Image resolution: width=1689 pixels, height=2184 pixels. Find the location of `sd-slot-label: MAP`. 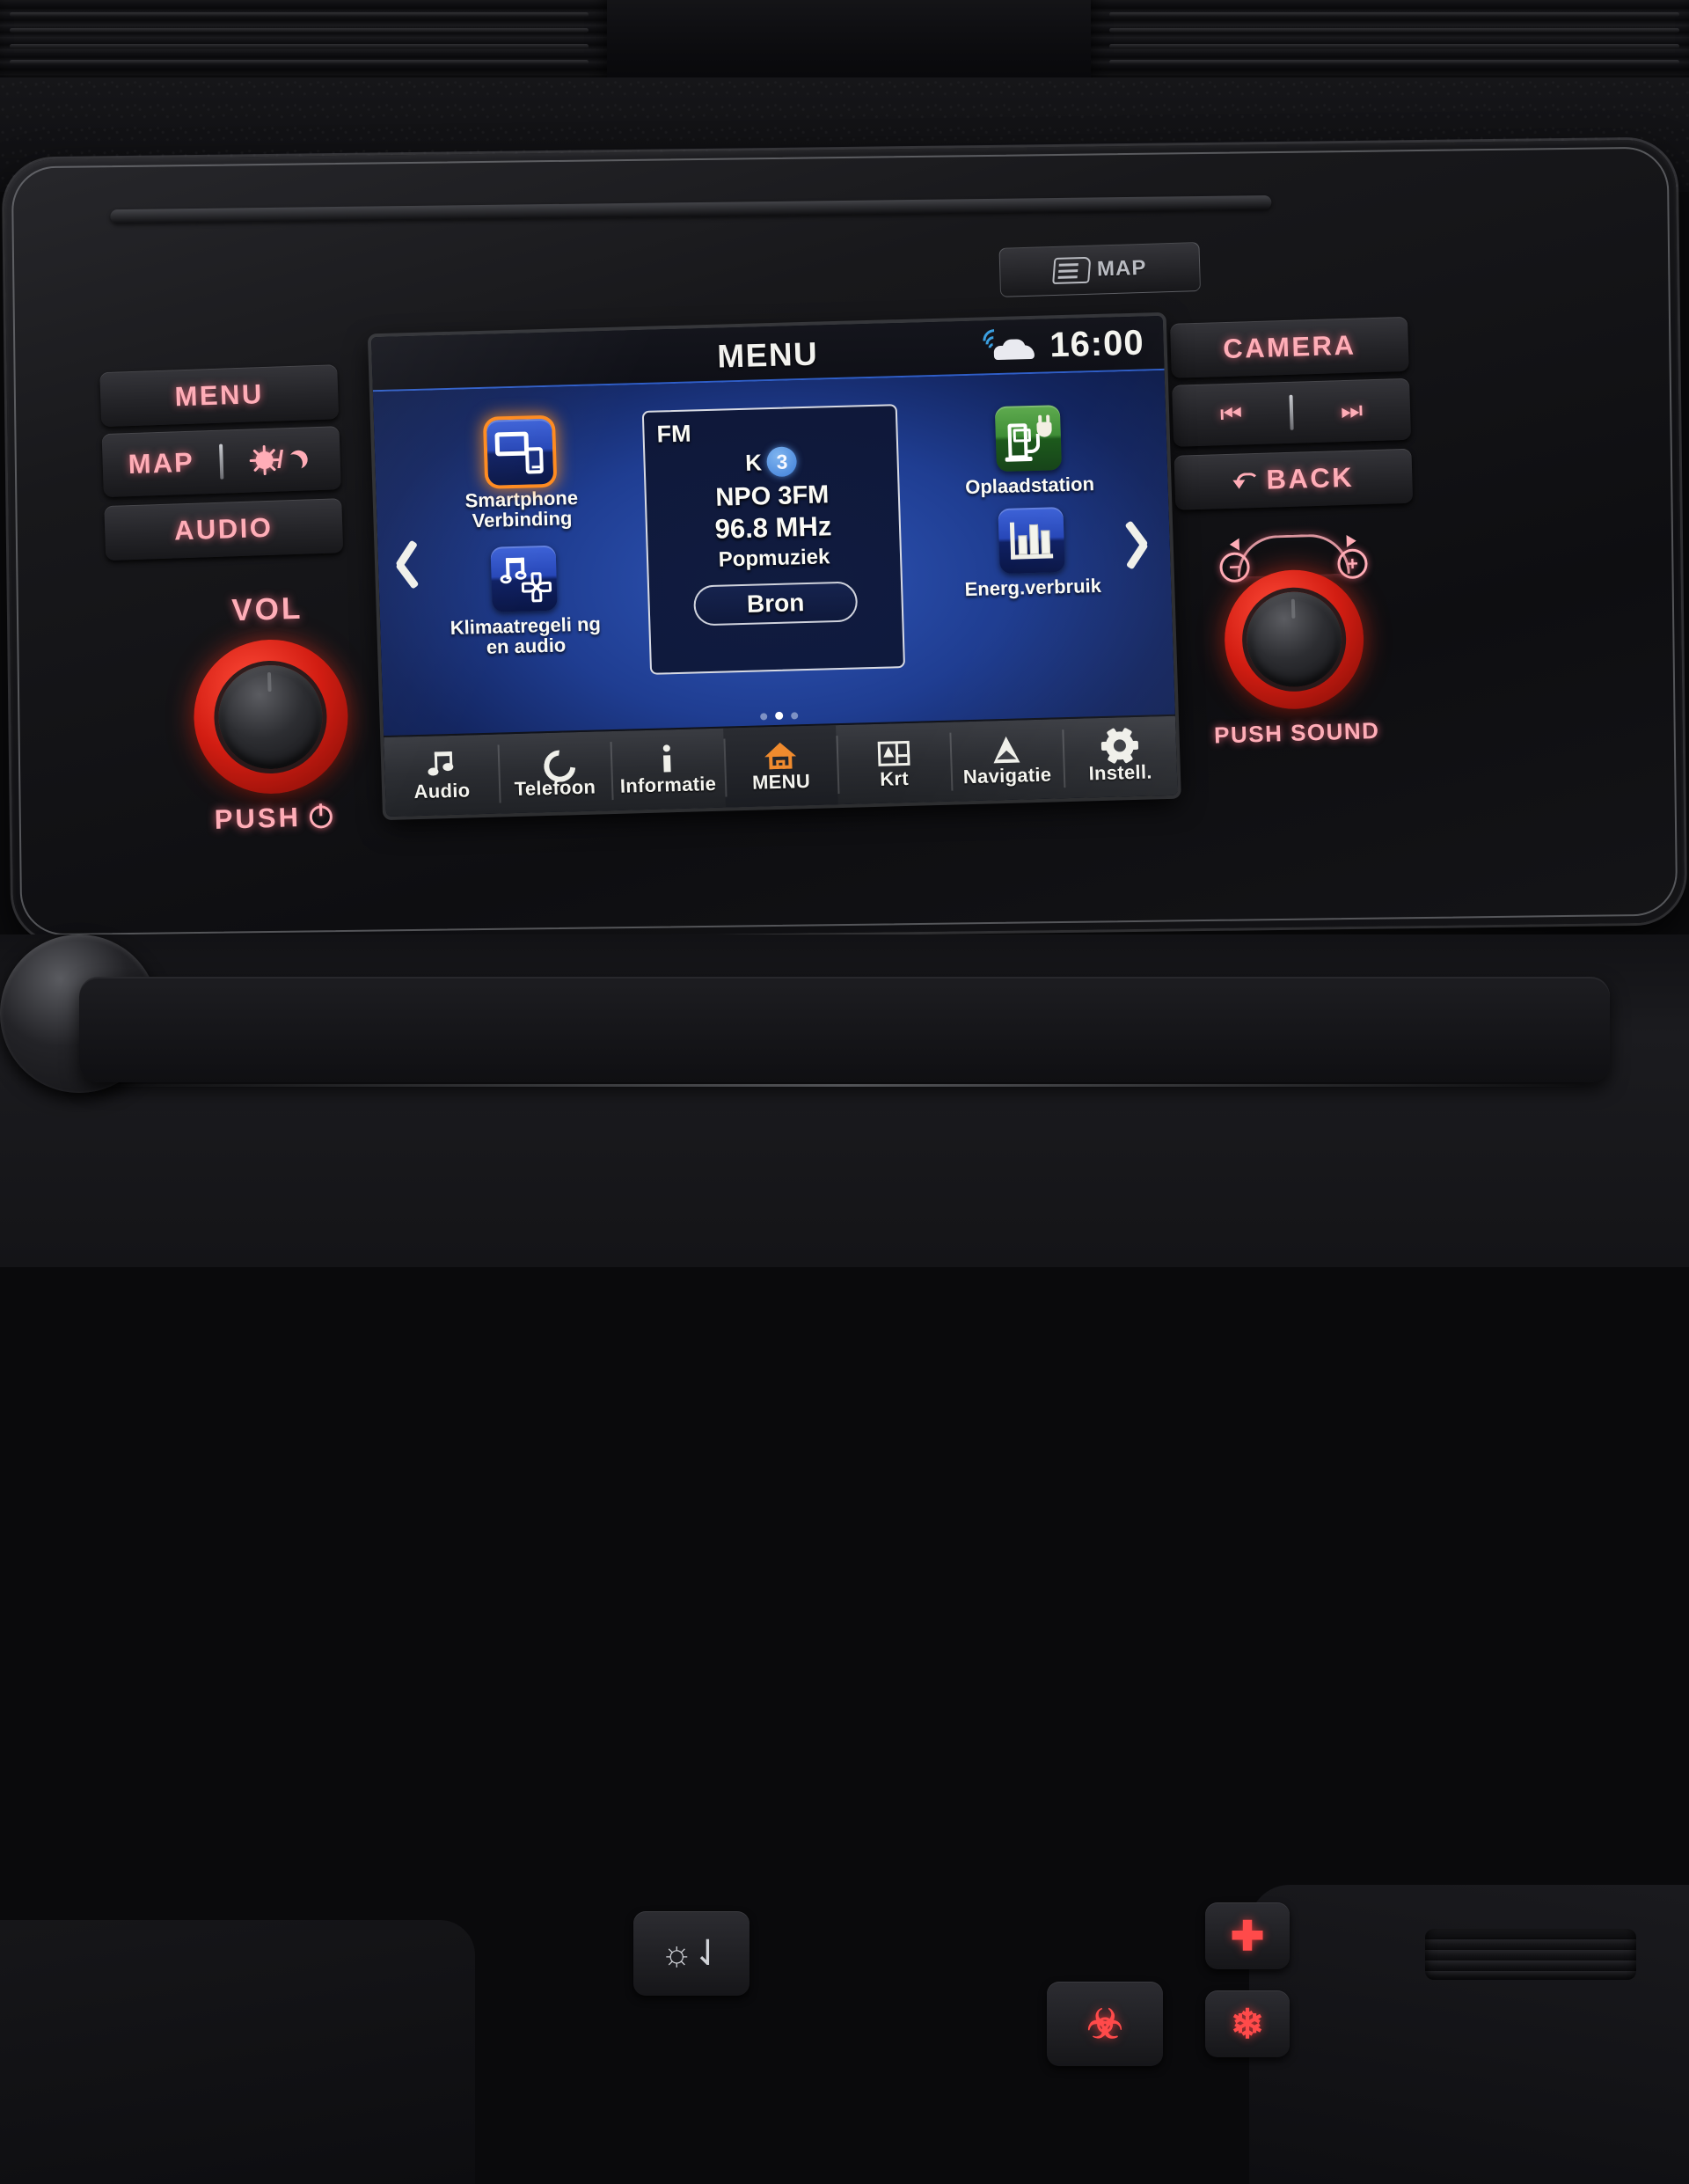

sd-slot-label: MAP is located at coordinates (1122, 269).